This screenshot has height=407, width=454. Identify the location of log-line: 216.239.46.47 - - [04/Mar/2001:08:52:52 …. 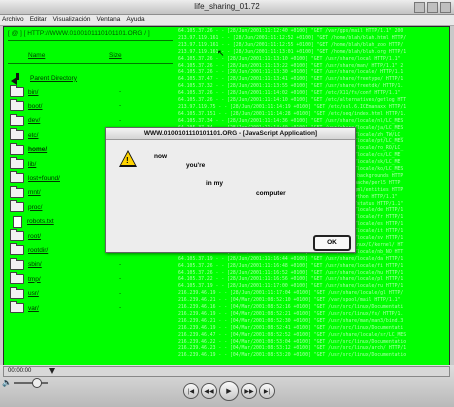
(292, 335).